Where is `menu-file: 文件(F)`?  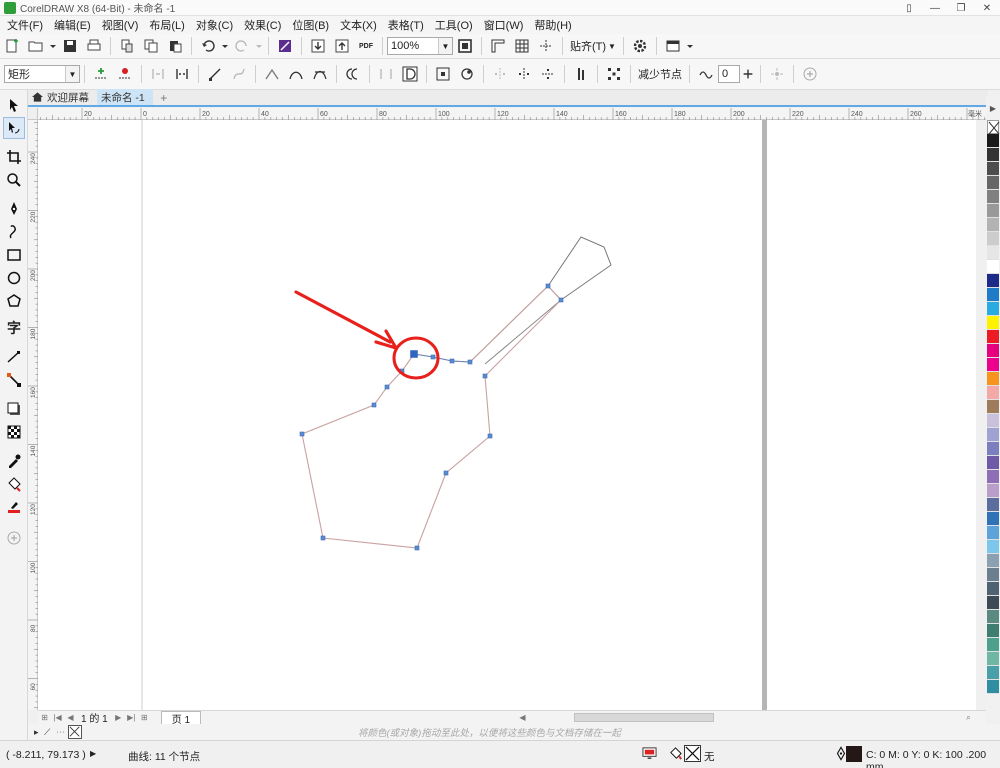 menu-file: 文件(F) is located at coordinates (27, 25).